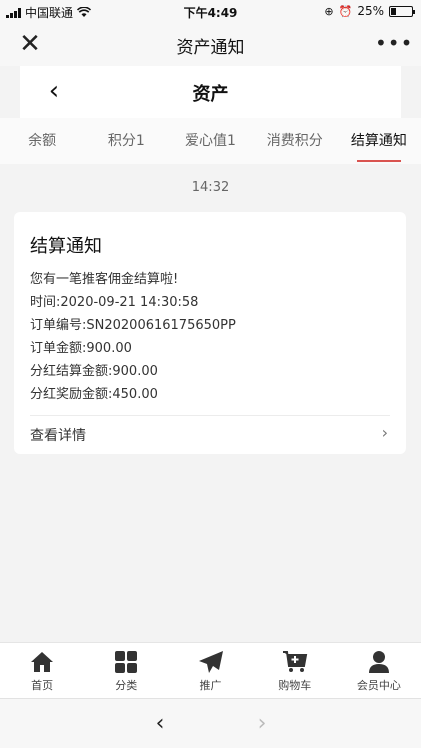 This screenshot has width=421, height=748. I want to click on nav-item-cart: 购物车, so click(295, 670).